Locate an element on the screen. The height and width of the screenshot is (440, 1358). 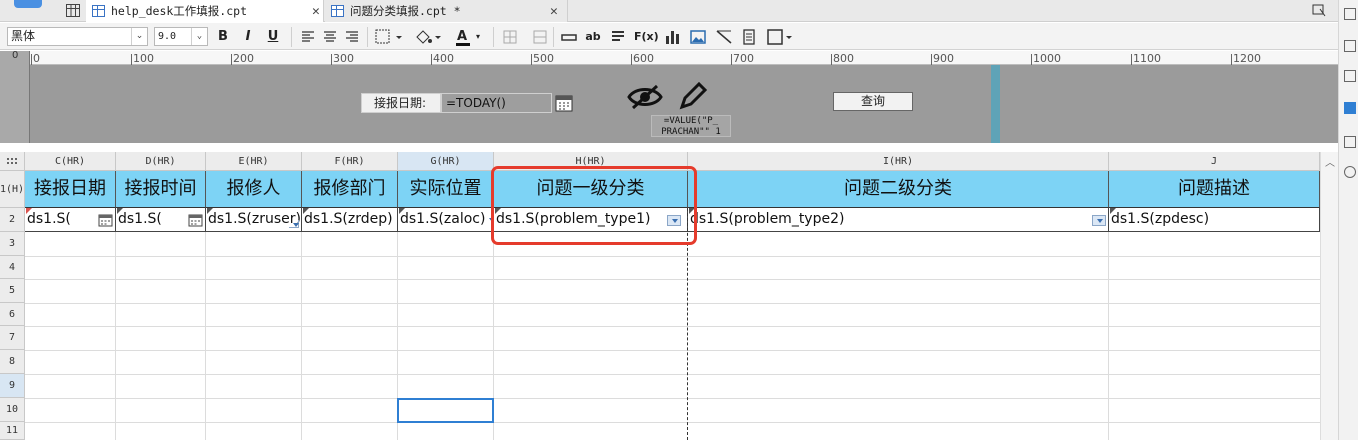
row-header: 1(H) is located at coordinates (12, 189).